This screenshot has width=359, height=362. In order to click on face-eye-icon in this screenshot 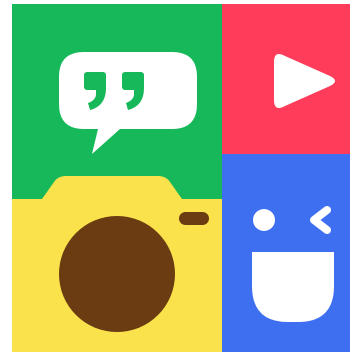, I will do `click(264, 220)`.